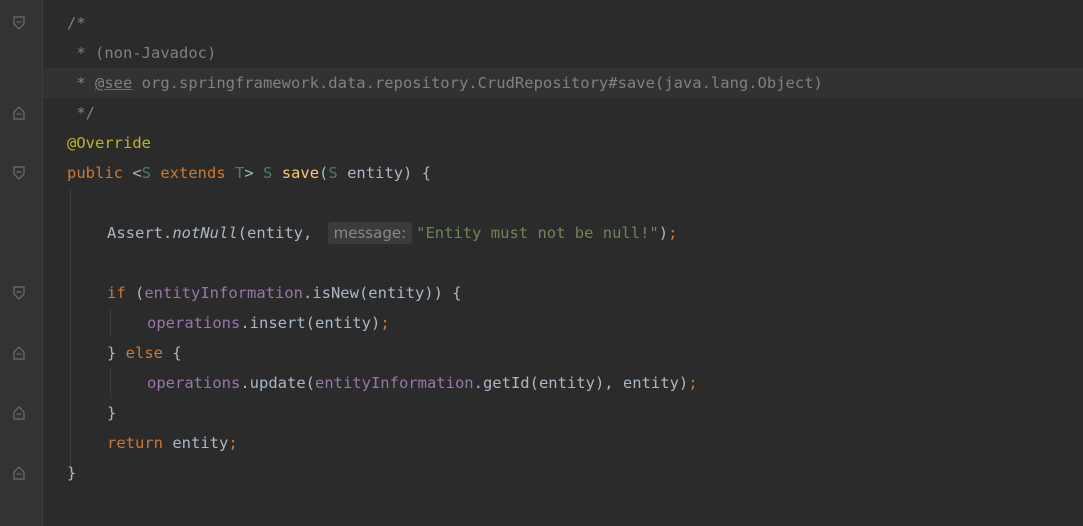  I want to click on method-call-isnew: .isNew(entity)) {, so click(382, 293).